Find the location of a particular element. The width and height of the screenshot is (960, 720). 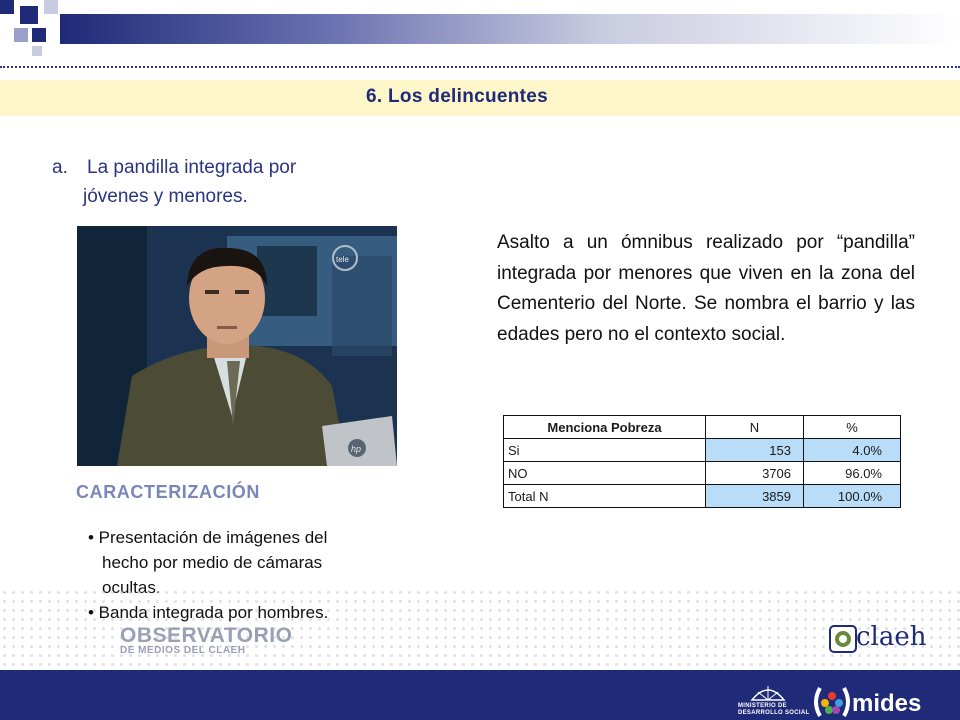

claeh-logo-icon is located at coordinates (843, 639).